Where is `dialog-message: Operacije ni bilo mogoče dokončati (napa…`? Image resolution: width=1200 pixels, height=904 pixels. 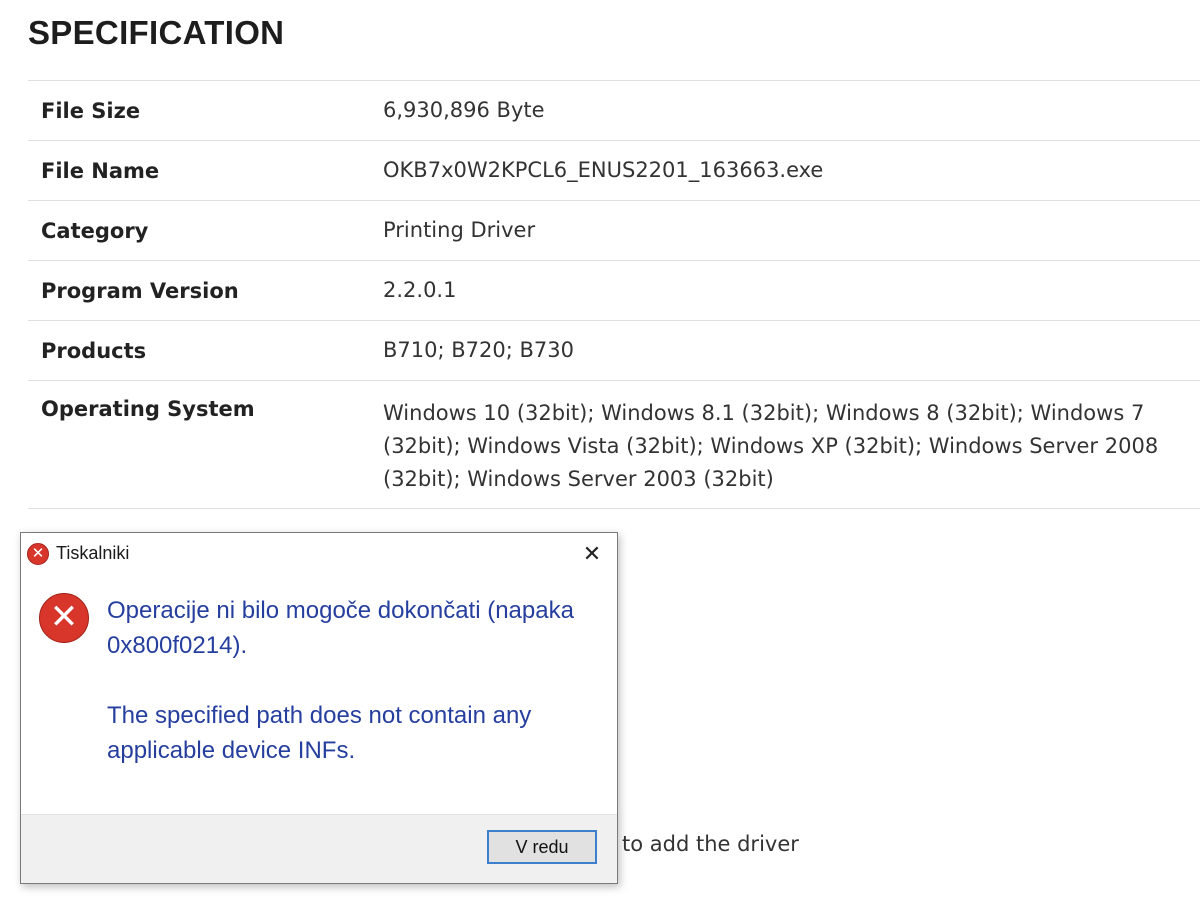
dialog-message: Operacije ni bilo mogoče dokončati (napa… is located at coordinates (347, 680).